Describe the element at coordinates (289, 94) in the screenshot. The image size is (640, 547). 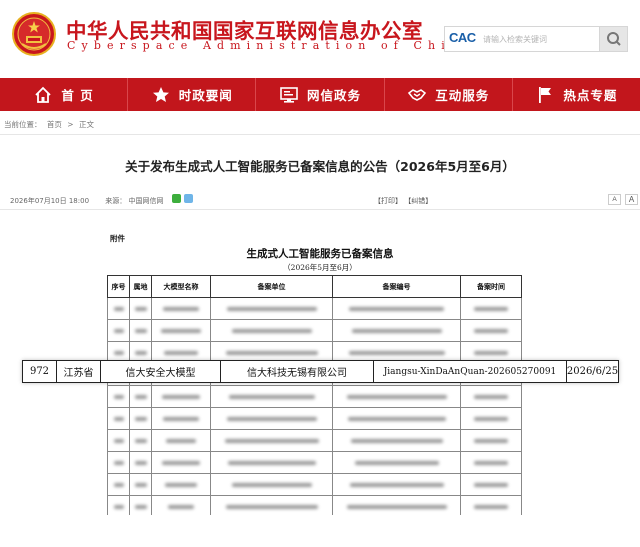
I see `monitor-icon` at that location.